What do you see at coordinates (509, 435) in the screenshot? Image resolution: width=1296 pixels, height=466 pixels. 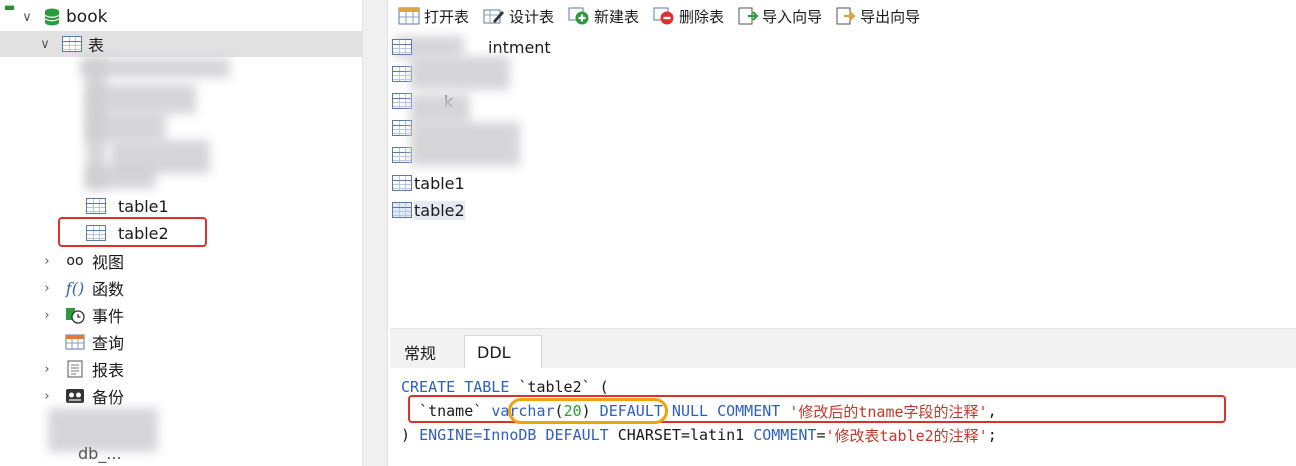 I see `ddl-engine: =InnoDB` at bounding box center [509, 435].